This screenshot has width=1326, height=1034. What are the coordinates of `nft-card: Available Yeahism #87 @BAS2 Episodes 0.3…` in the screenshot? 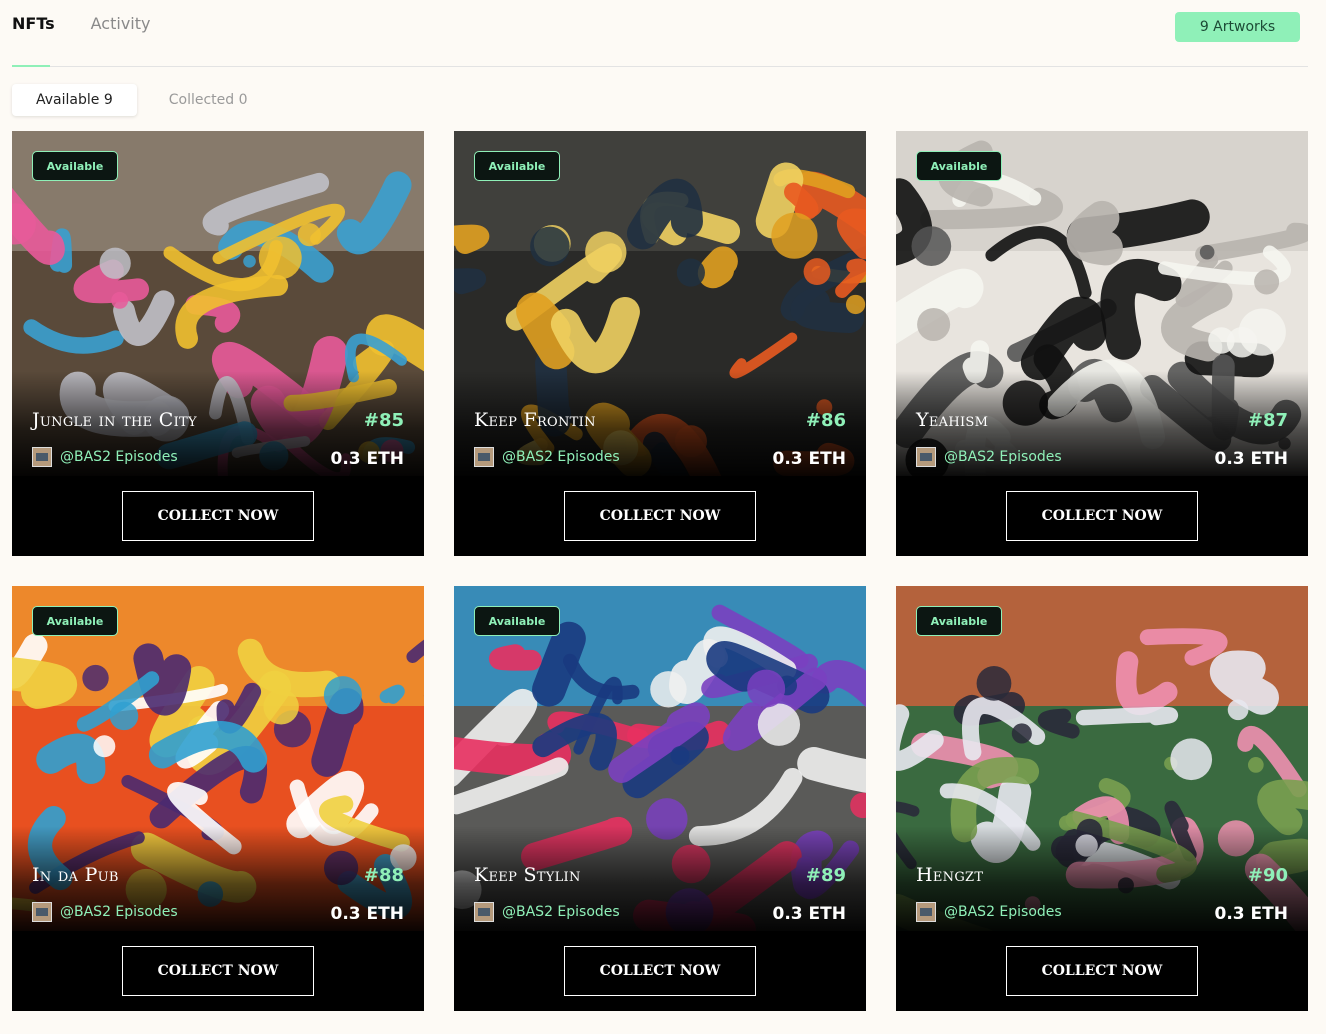 It's located at (1102, 343).